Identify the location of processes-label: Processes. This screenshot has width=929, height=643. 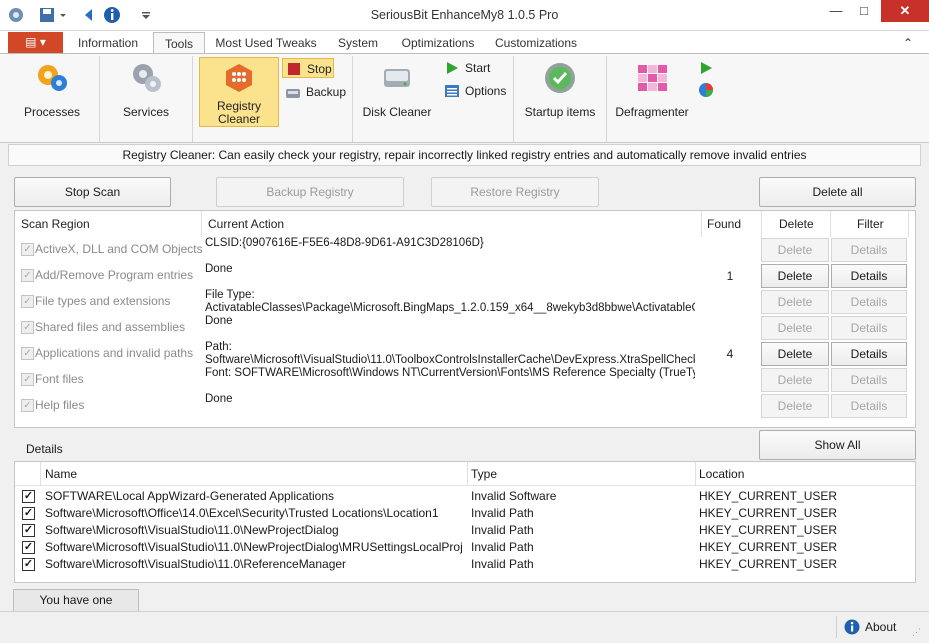
(52, 112).